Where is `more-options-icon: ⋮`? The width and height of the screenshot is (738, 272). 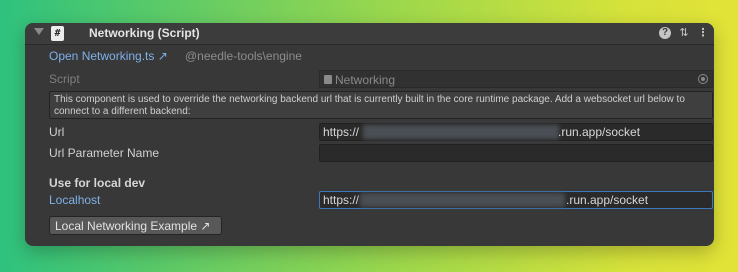 more-options-icon: ⋮ is located at coordinates (703, 33).